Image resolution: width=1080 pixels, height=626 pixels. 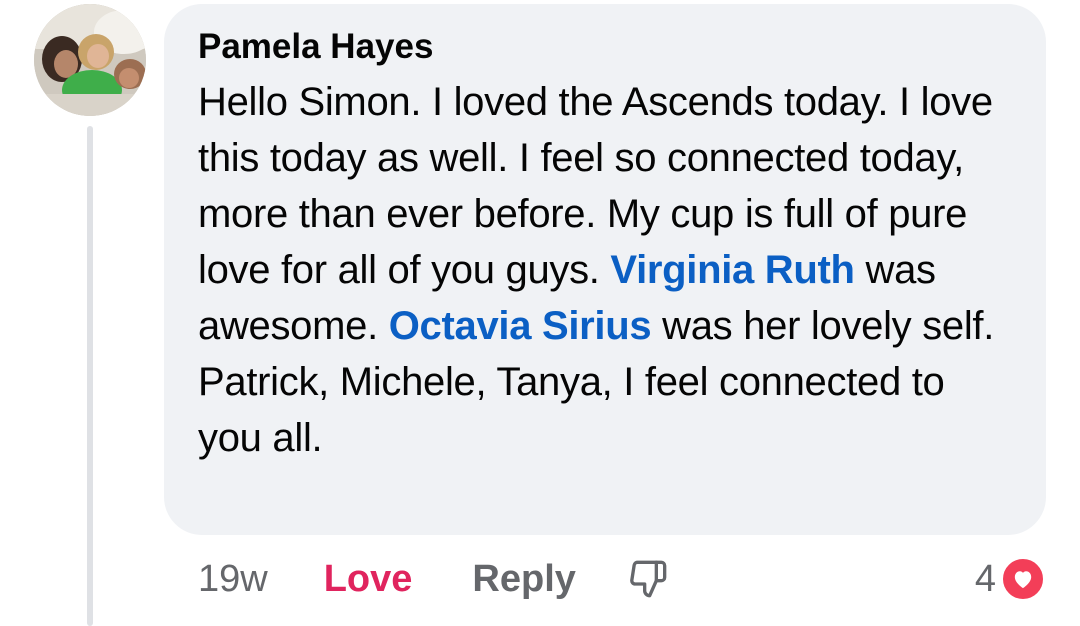 What do you see at coordinates (1023, 579) in the screenshot?
I see `heart-icon` at bounding box center [1023, 579].